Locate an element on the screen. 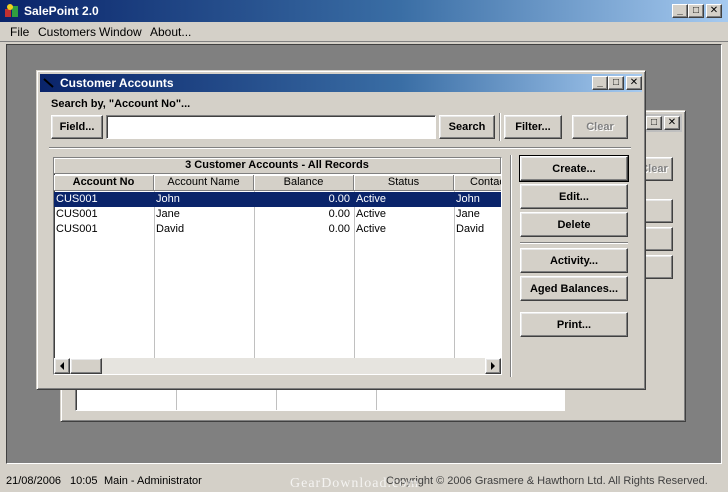 The width and height of the screenshot is (728, 492). window-icon is located at coordinates (49, 83).